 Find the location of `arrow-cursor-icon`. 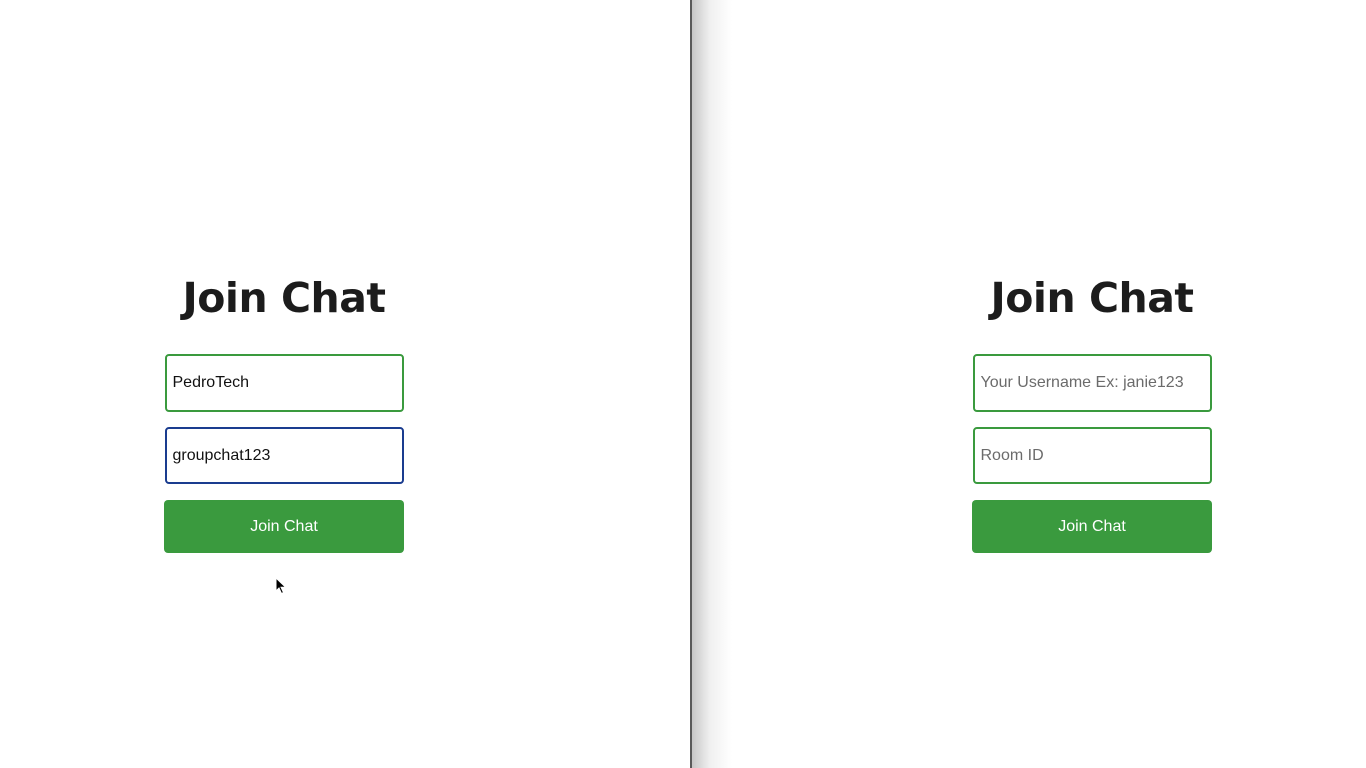

arrow-cursor-icon is located at coordinates (281, 586).